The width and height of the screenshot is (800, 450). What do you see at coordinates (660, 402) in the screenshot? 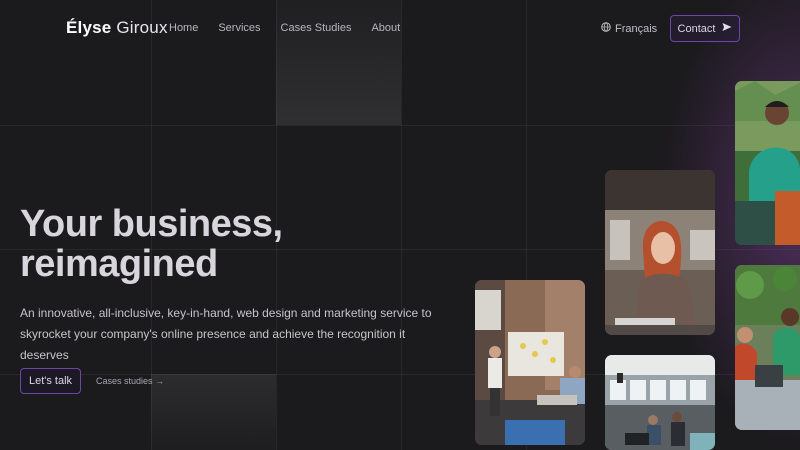
I see `office-coworkers-photo` at bounding box center [660, 402].